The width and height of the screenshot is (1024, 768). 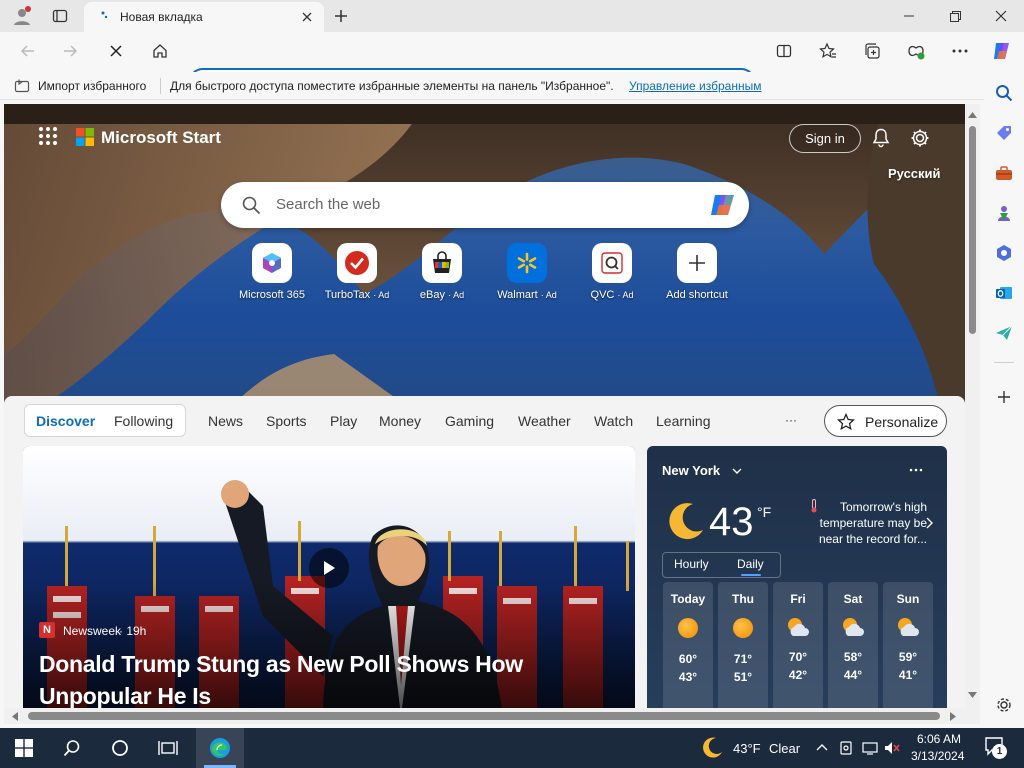 What do you see at coordinates (784, 51) in the screenshot?
I see `split-screen-icon` at bounding box center [784, 51].